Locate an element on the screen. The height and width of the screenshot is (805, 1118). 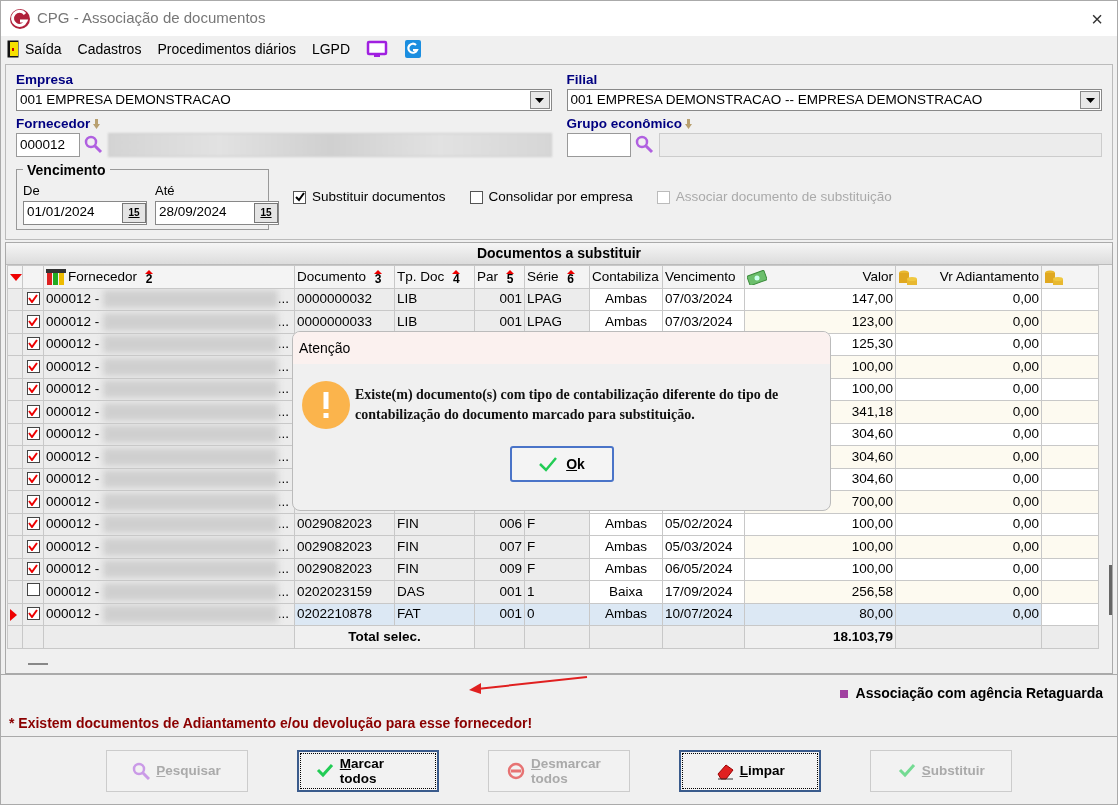
menu-item: LGPD is located at coordinates (331, 49).